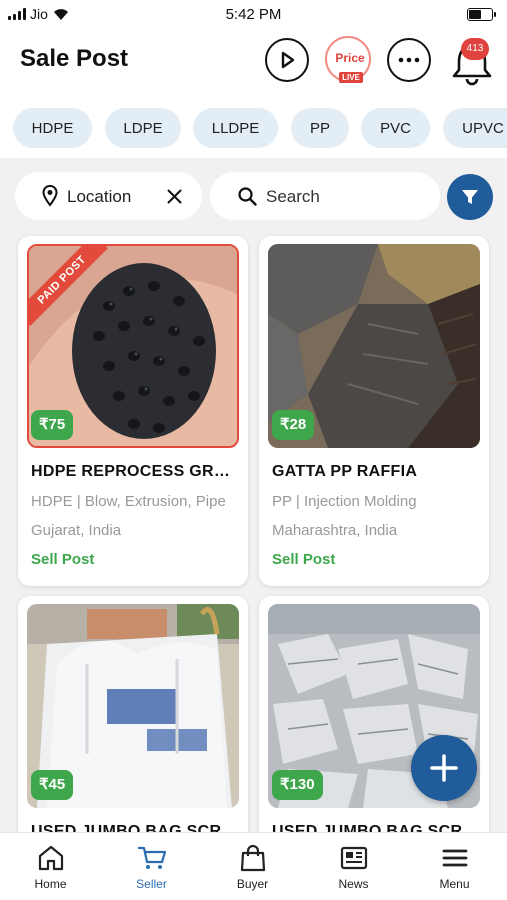 Image resolution: width=507 pixels, height=900 pixels. I want to click on live-badge: LIVE, so click(351, 77).